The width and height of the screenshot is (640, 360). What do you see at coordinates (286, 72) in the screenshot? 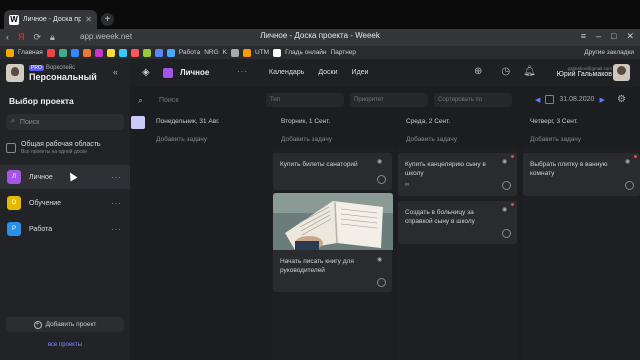
I see `tab-calendar: Календарь` at bounding box center [286, 72].